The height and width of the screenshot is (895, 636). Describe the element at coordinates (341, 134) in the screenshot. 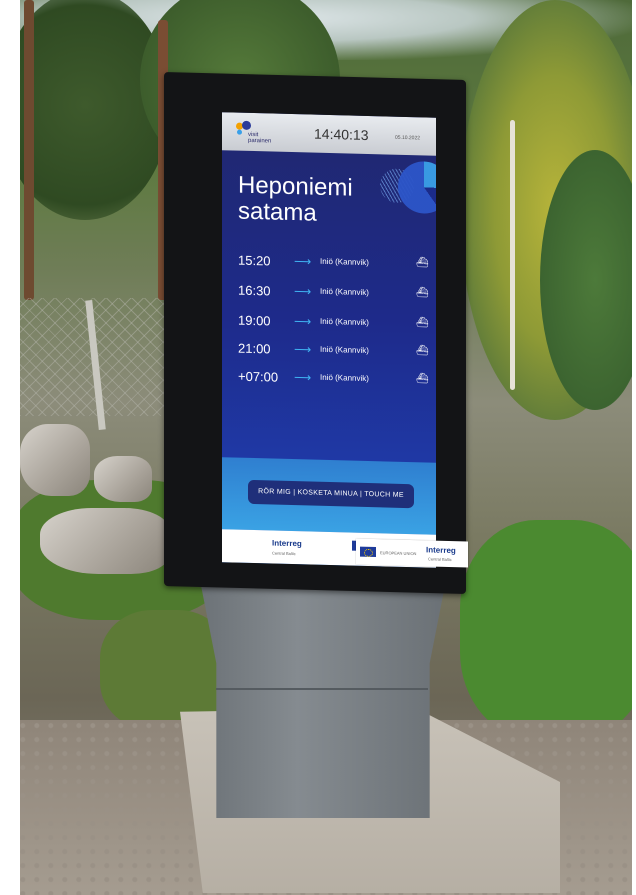

I see `clock: 14:40:13` at that location.